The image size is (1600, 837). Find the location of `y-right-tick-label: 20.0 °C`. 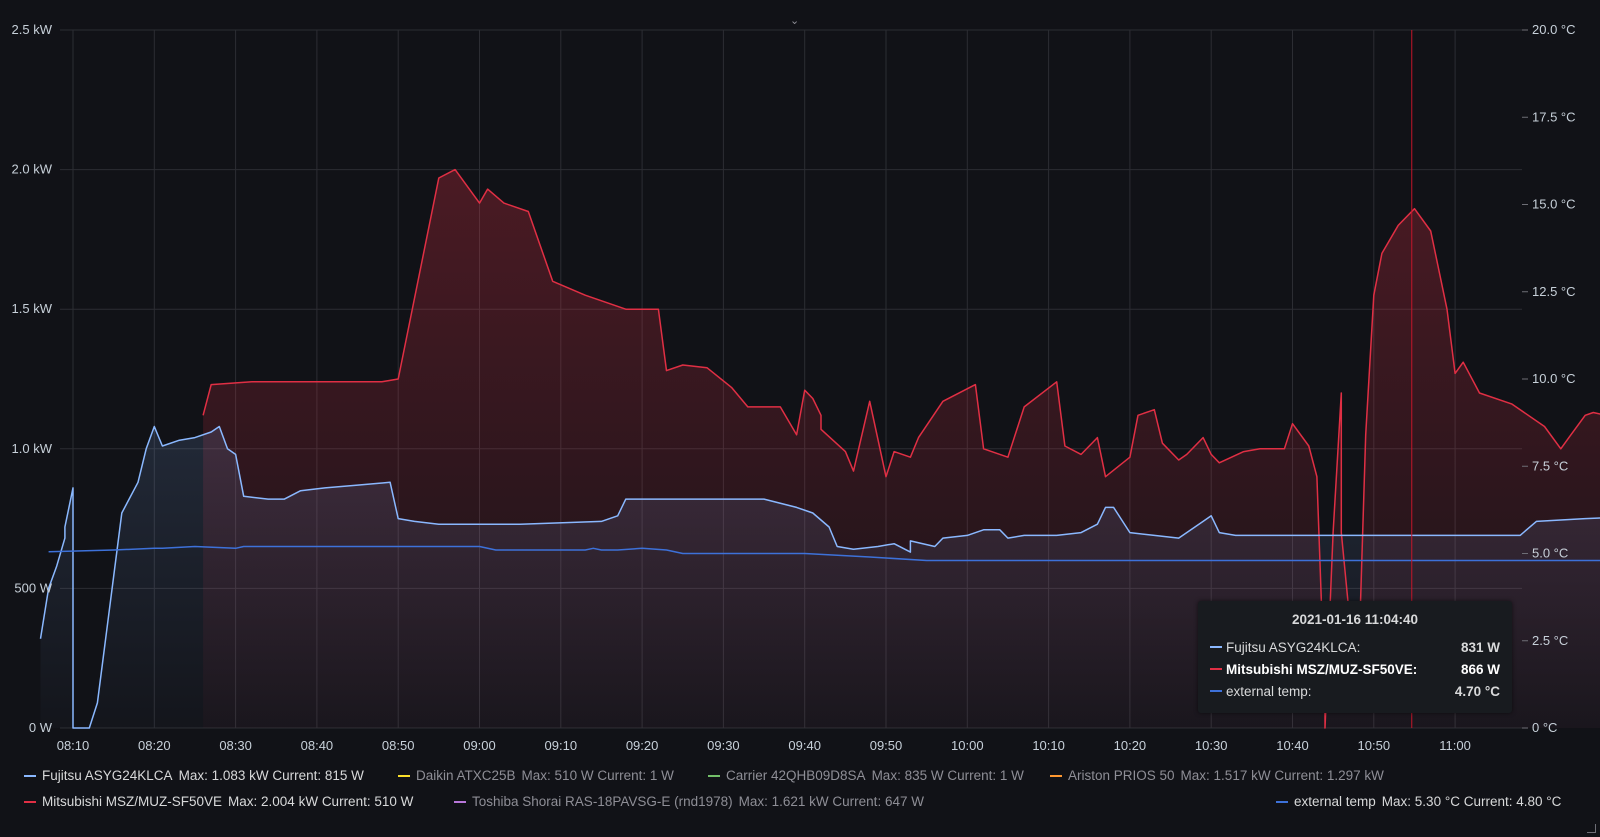

y-right-tick-label: 20.0 °C is located at coordinates (1554, 29).